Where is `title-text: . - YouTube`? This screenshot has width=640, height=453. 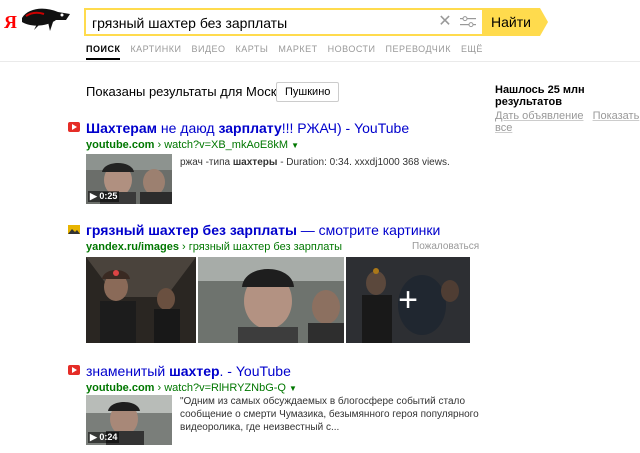 title-text: . - YouTube is located at coordinates (255, 371).